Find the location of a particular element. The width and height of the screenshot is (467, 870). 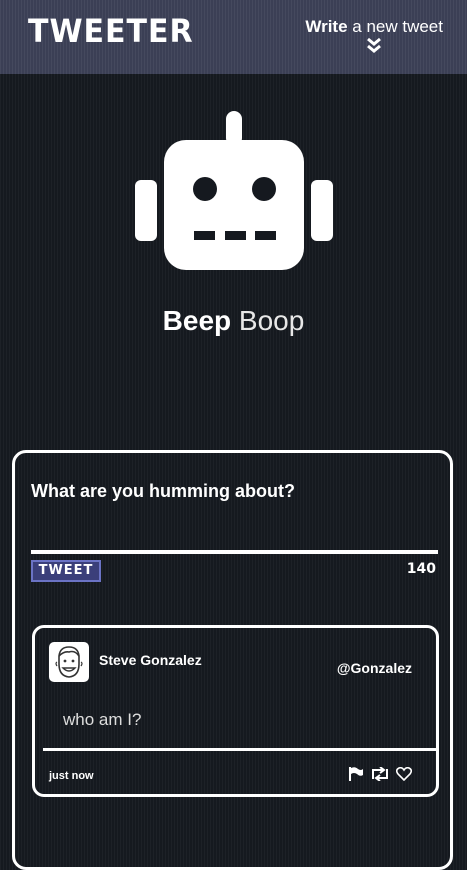

tweet-button: TWEET is located at coordinates (66, 571).